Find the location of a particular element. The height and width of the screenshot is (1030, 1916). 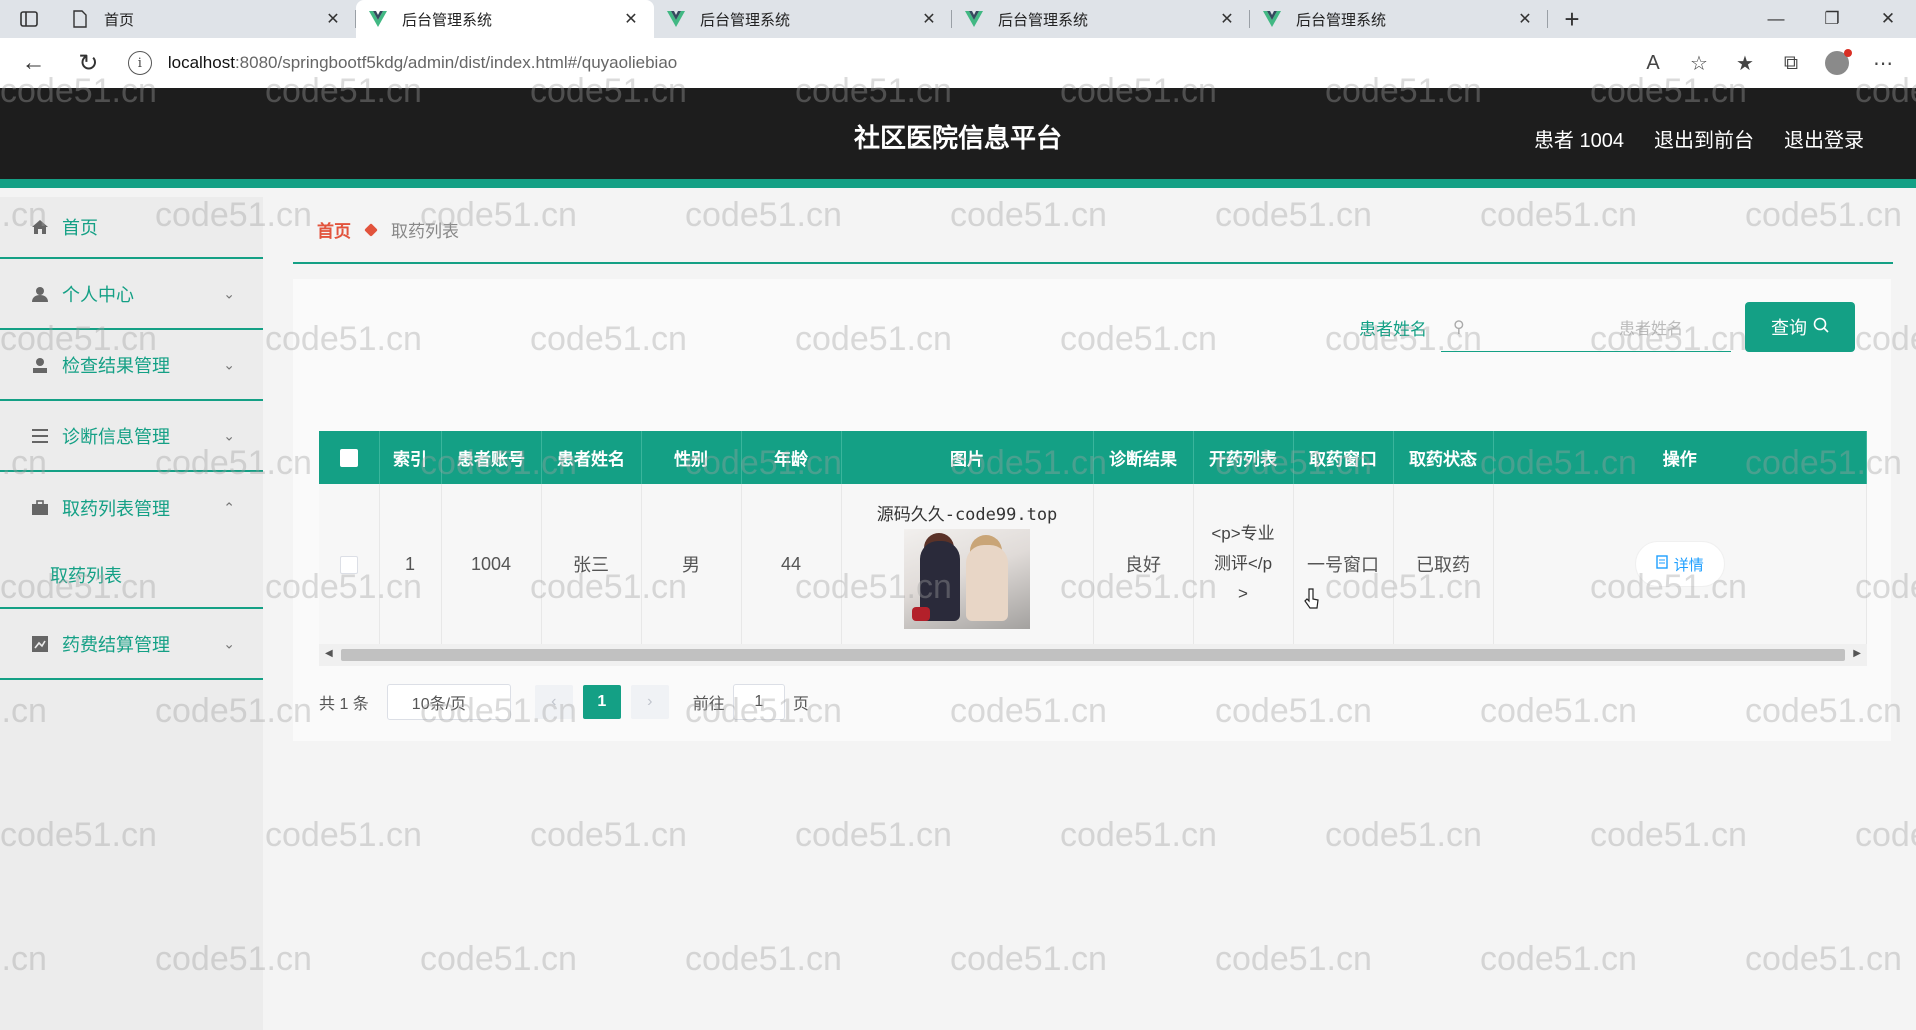

close-window-icon: ✕ is located at coordinates (1888, 19).